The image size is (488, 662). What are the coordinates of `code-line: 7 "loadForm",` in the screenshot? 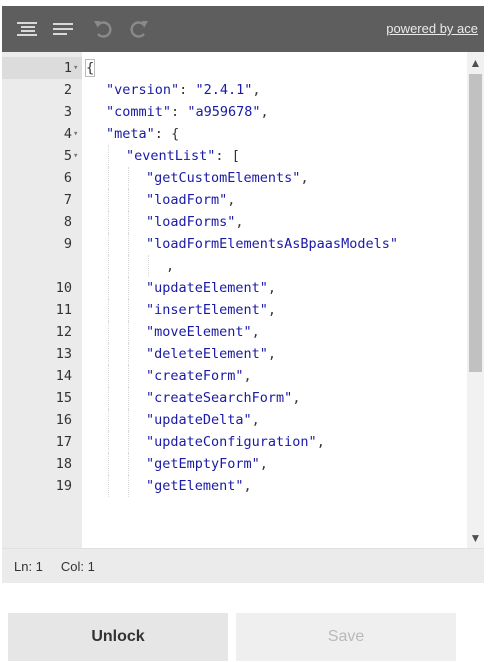 It's located at (234, 200).